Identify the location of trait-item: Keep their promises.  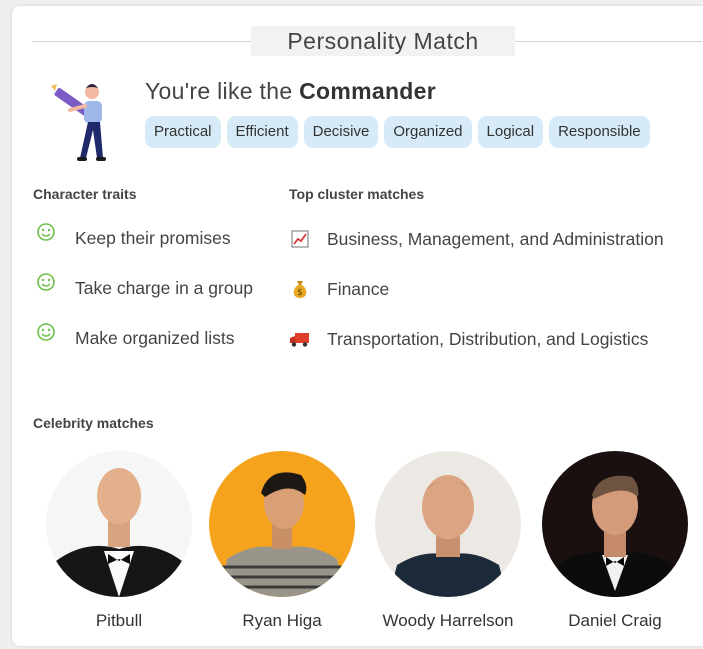
(133, 235).